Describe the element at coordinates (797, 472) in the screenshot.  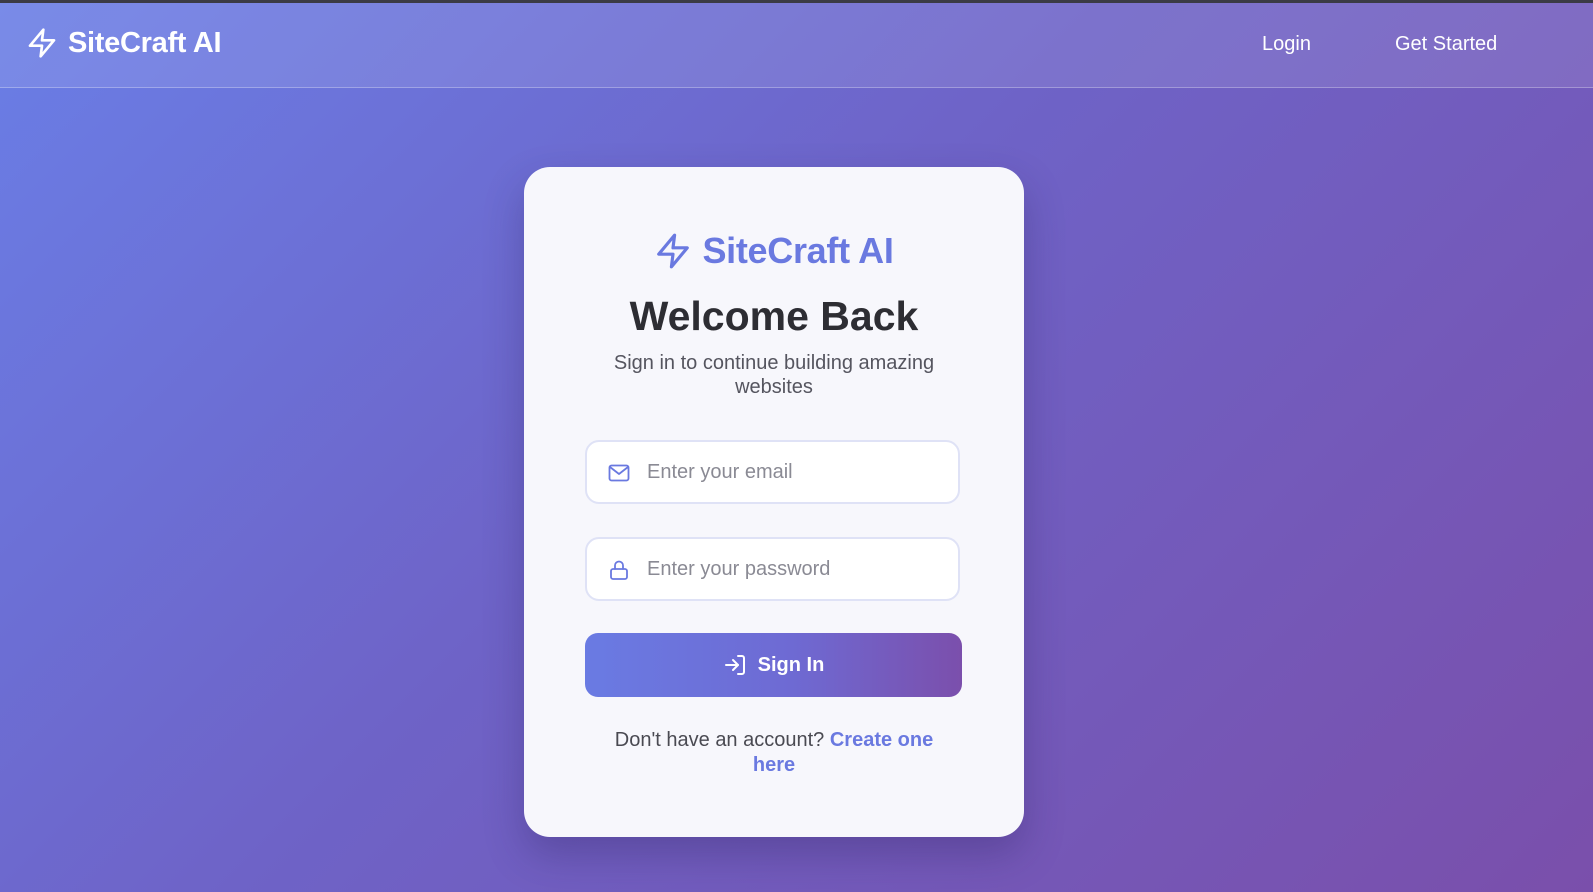
I see `email-input` at that location.